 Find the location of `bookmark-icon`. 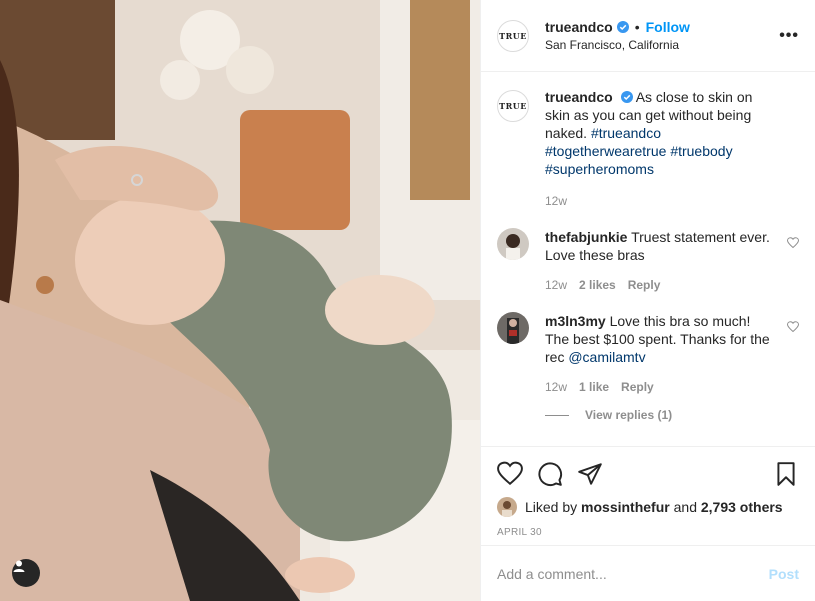

bookmark-icon is located at coordinates (786, 474).